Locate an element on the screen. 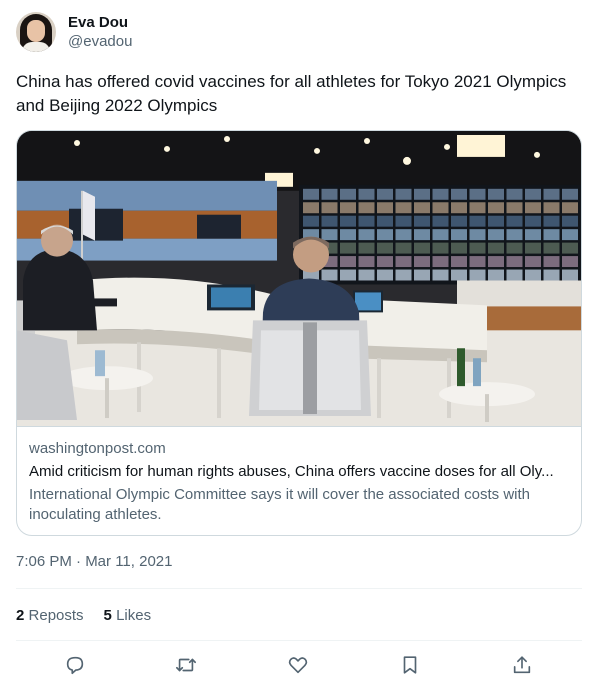 This screenshot has height=689, width=598. reposts-label: Reposts is located at coordinates (56, 615).